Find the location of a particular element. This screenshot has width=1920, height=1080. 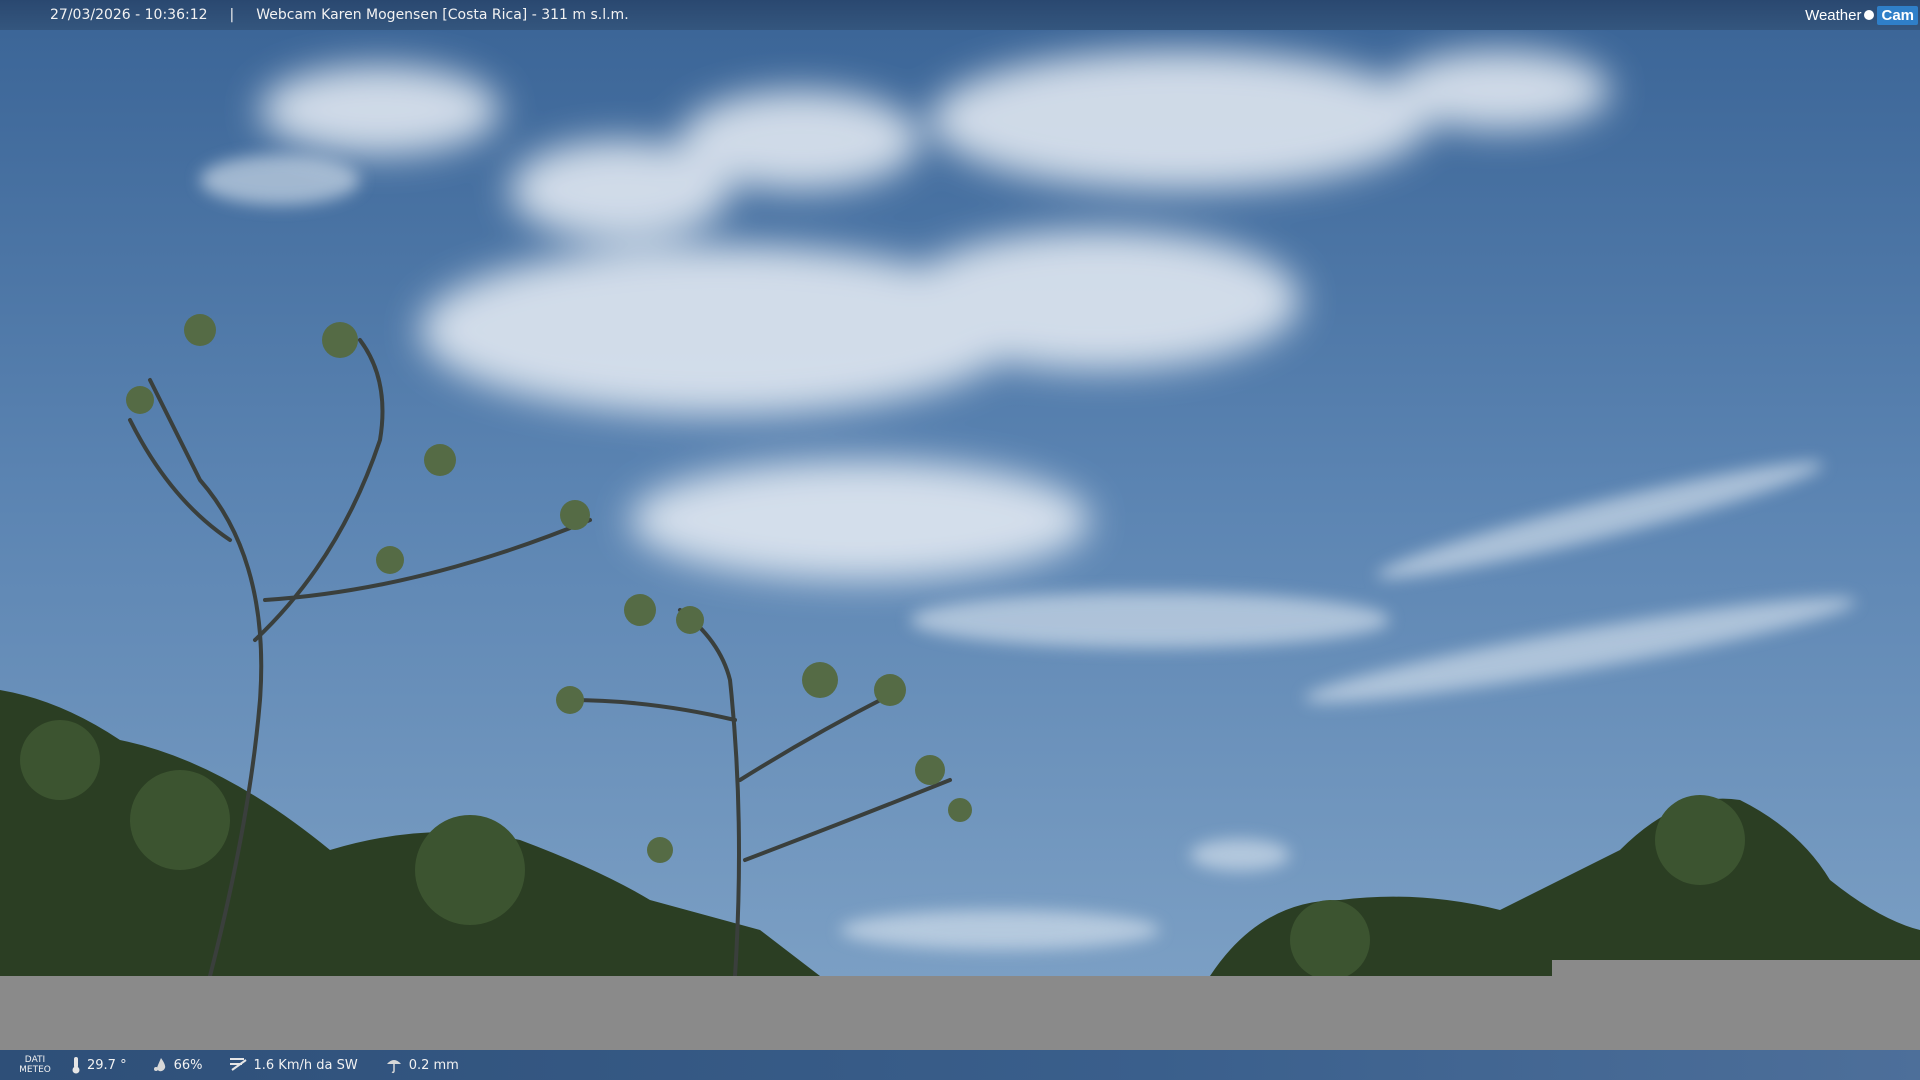

weather-data-label: DATI METEO is located at coordinates (35, 1065).